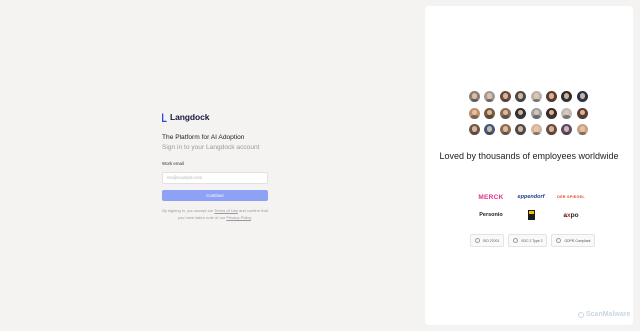  Describe the element at coordinates (528, 113) in the screenshot. I see `avatar-grid` at that location.